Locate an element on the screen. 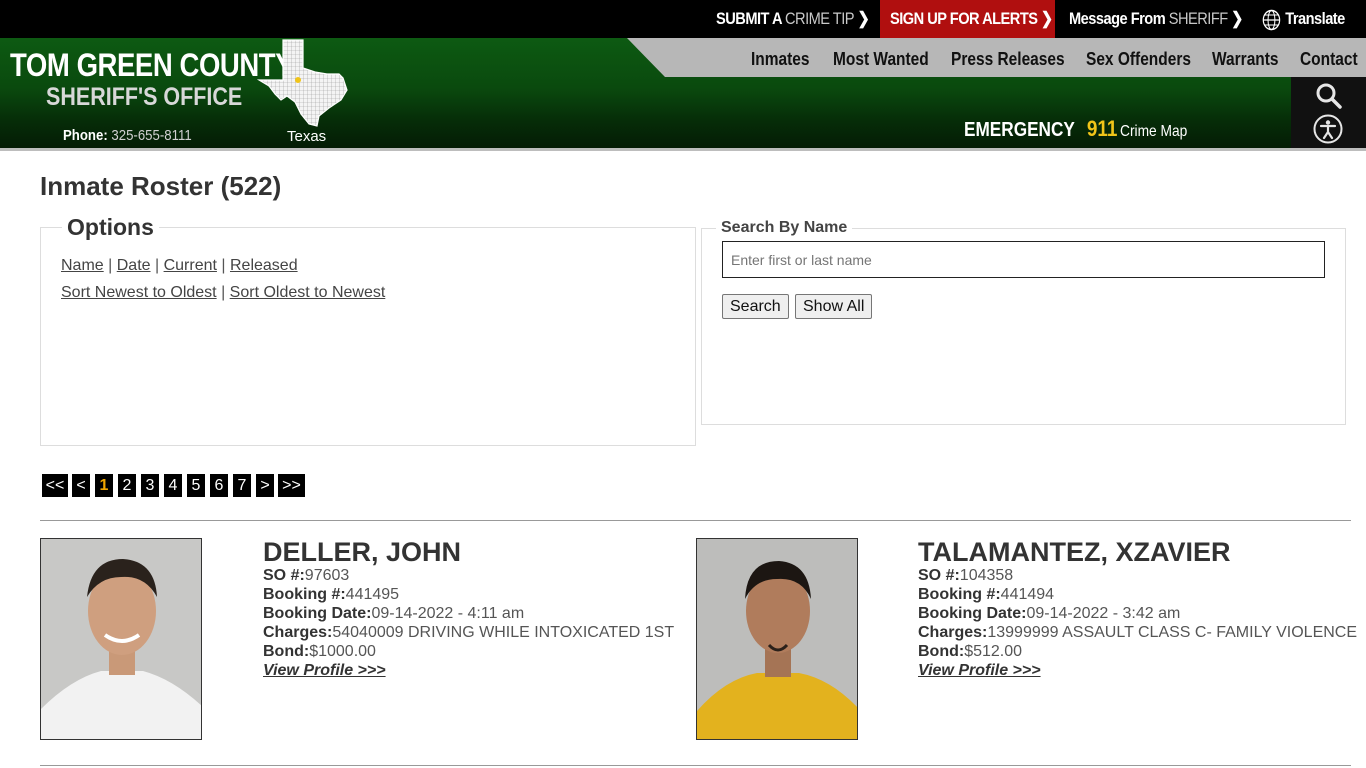  page-6-button: 6 is located at coordinates (219, 485).